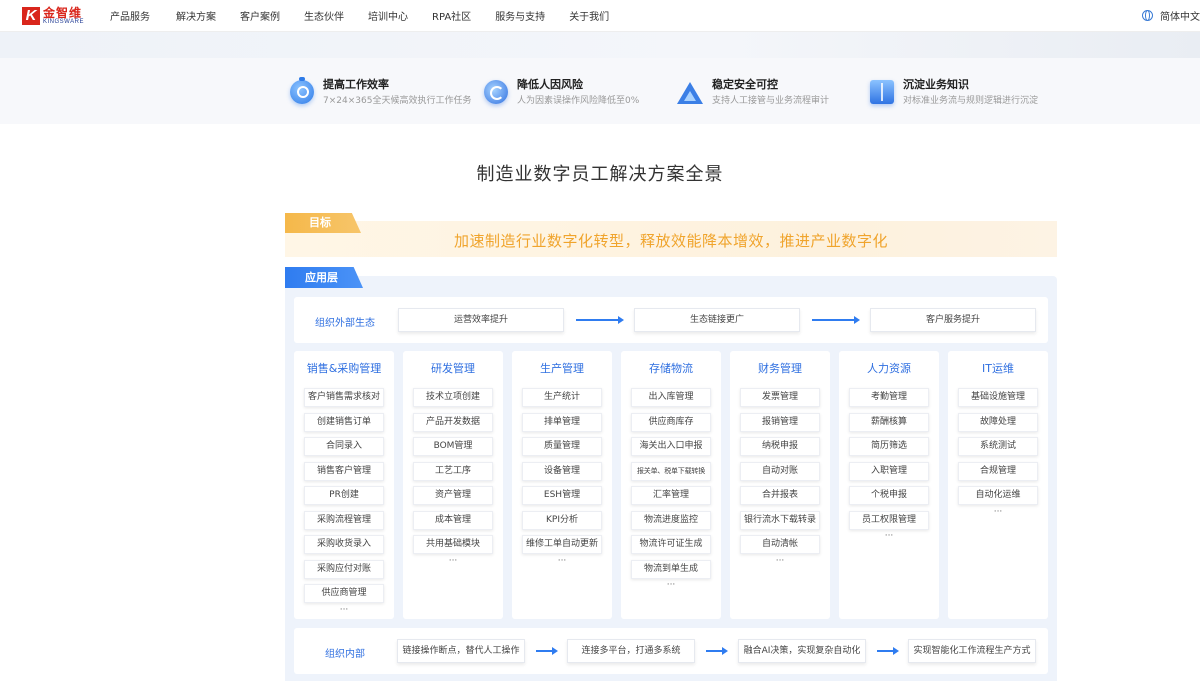 The width and height of the screenshot is (1200, 681). I want to click on function-item: 生产统计, so click(562, 397).